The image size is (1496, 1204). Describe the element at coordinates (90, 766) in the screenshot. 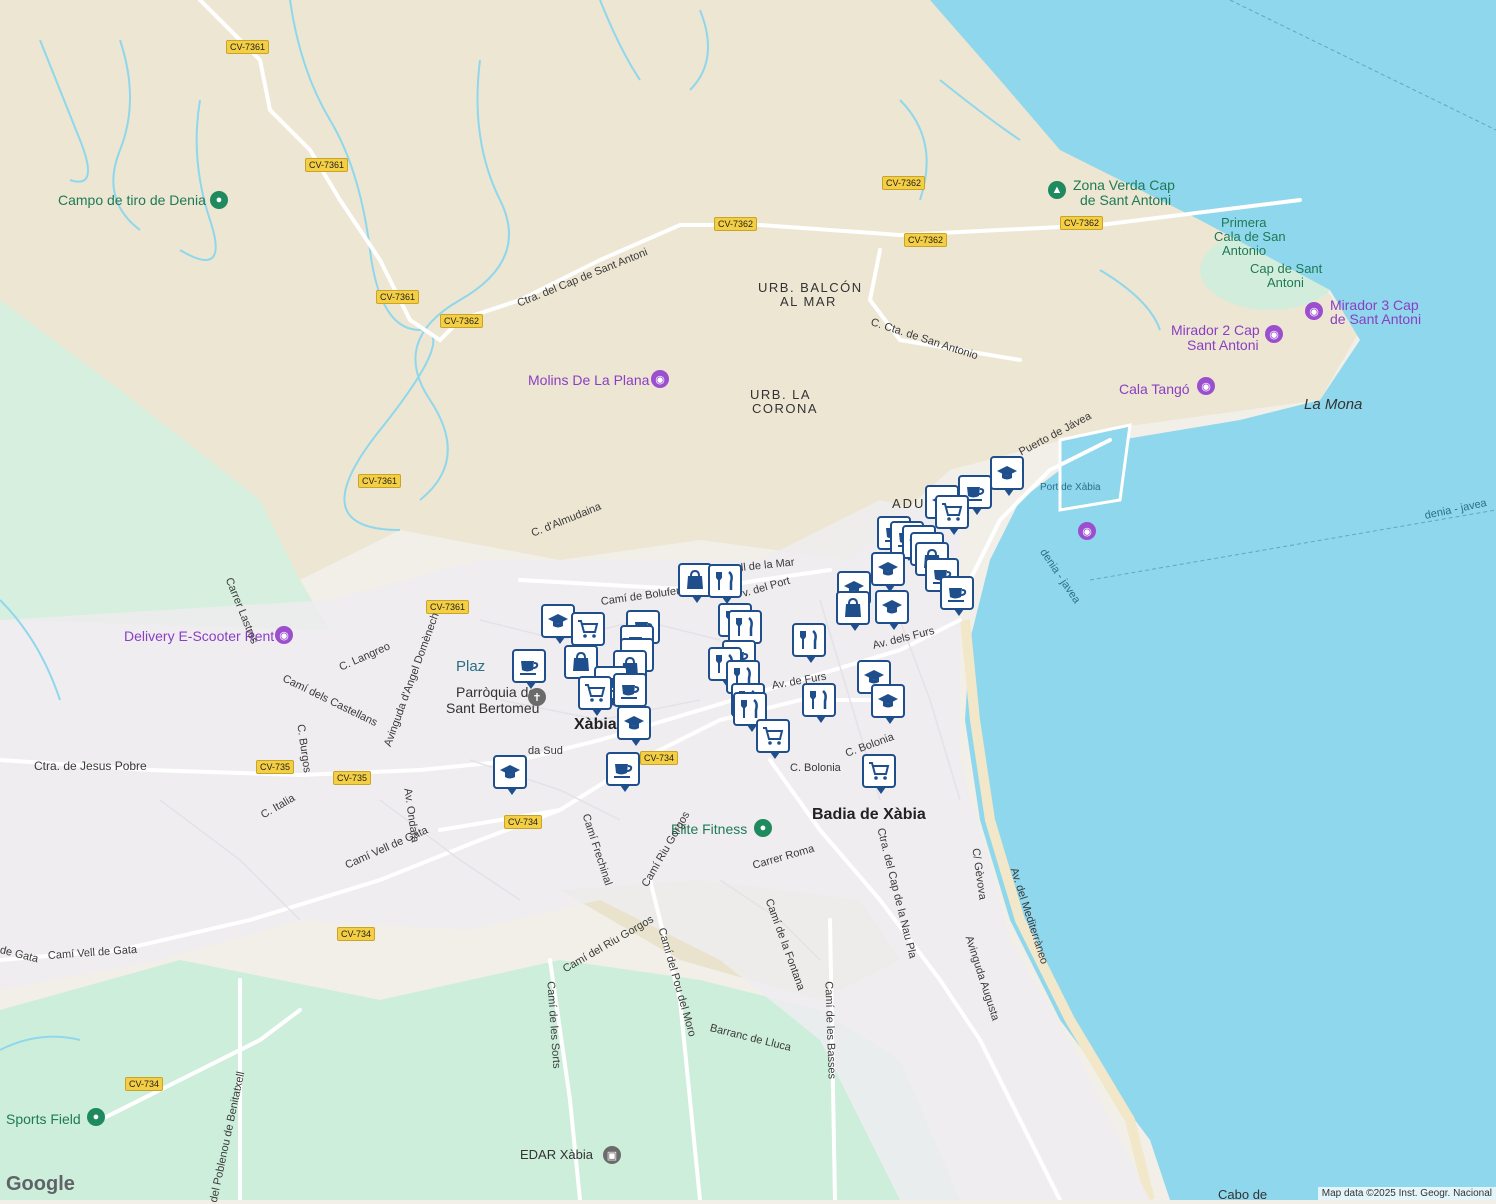

I see `street-label: Ctra. de Jesus Pobre` at that location.